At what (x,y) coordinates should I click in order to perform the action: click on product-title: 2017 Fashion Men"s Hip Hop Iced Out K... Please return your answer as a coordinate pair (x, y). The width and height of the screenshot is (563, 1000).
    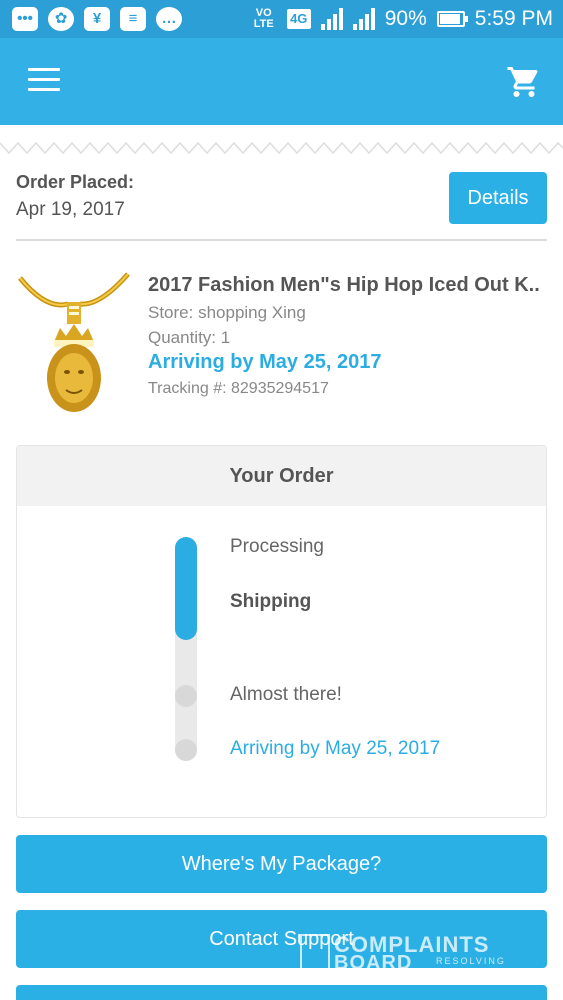
    Looking at the image, I should click on (350, 285).